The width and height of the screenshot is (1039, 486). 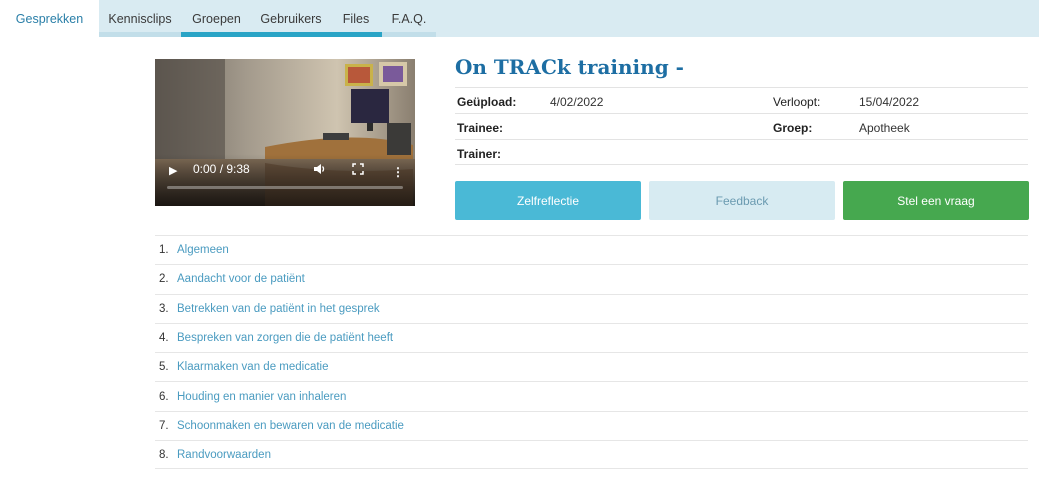 I want to click on video-player: ▶ 0:00 / 9:38 ⋮, so click(x=285, y=132).